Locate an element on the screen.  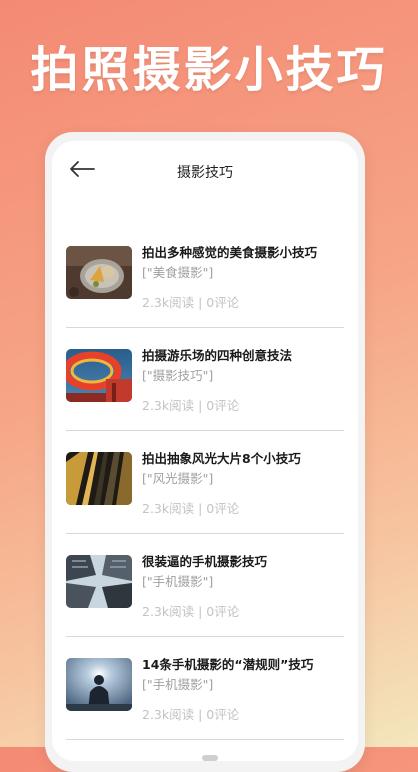
article-item: 拍出抽象风光大片8个小技巧 ["风光摄影"] 2.3k阅读 | 0评论 is located at coordinates (205, 482).